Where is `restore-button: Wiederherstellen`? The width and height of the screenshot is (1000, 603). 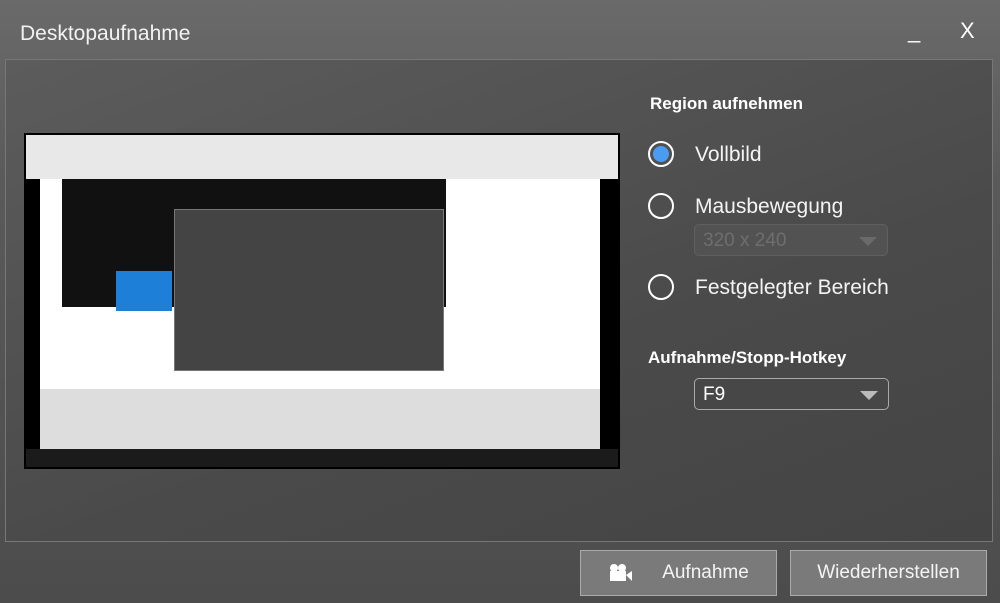
restore-button: Wiederherstellen is located at coordinates (888, 573).